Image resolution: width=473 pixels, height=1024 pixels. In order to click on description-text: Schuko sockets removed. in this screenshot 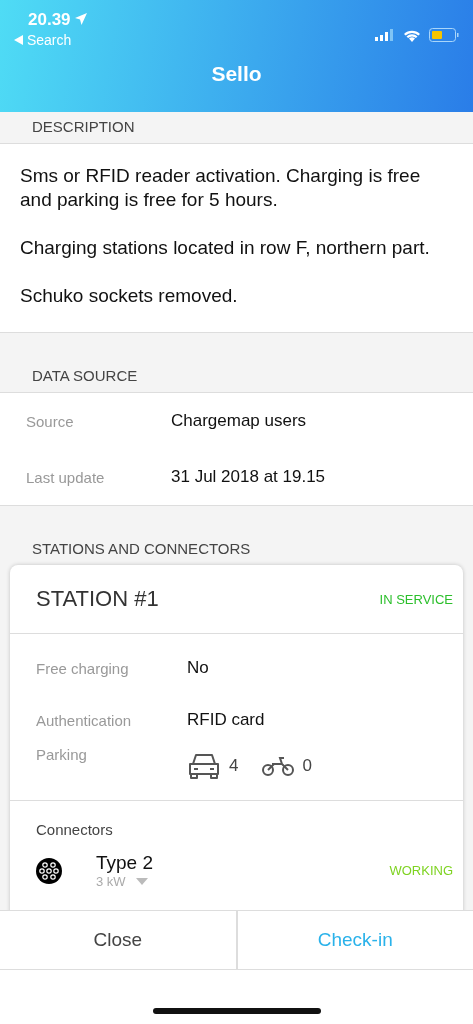, I will do `click(129, 296)`.